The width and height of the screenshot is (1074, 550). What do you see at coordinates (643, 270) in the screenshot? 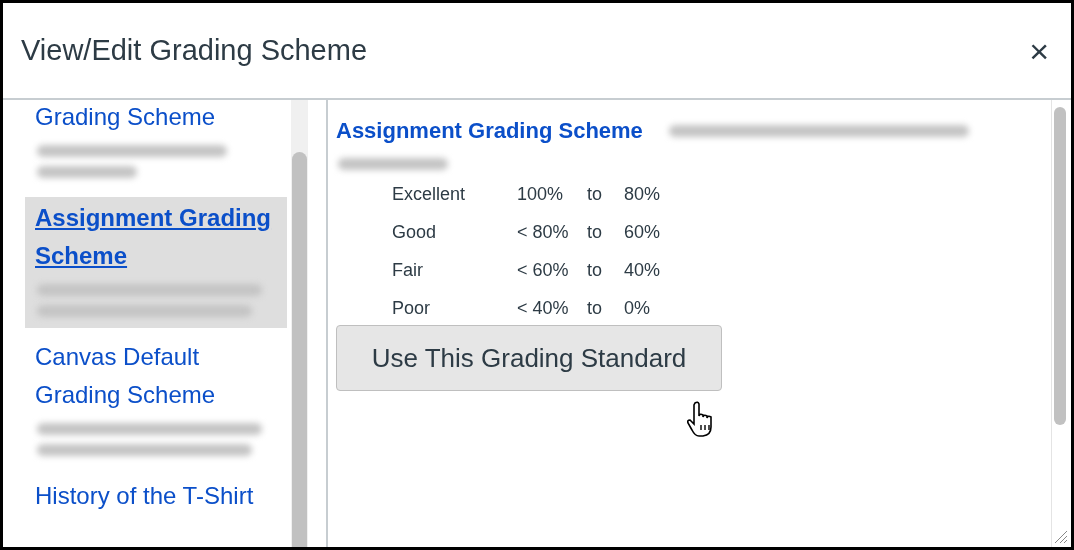
I see `range-to: 40%` at bounding box center [643, 270].